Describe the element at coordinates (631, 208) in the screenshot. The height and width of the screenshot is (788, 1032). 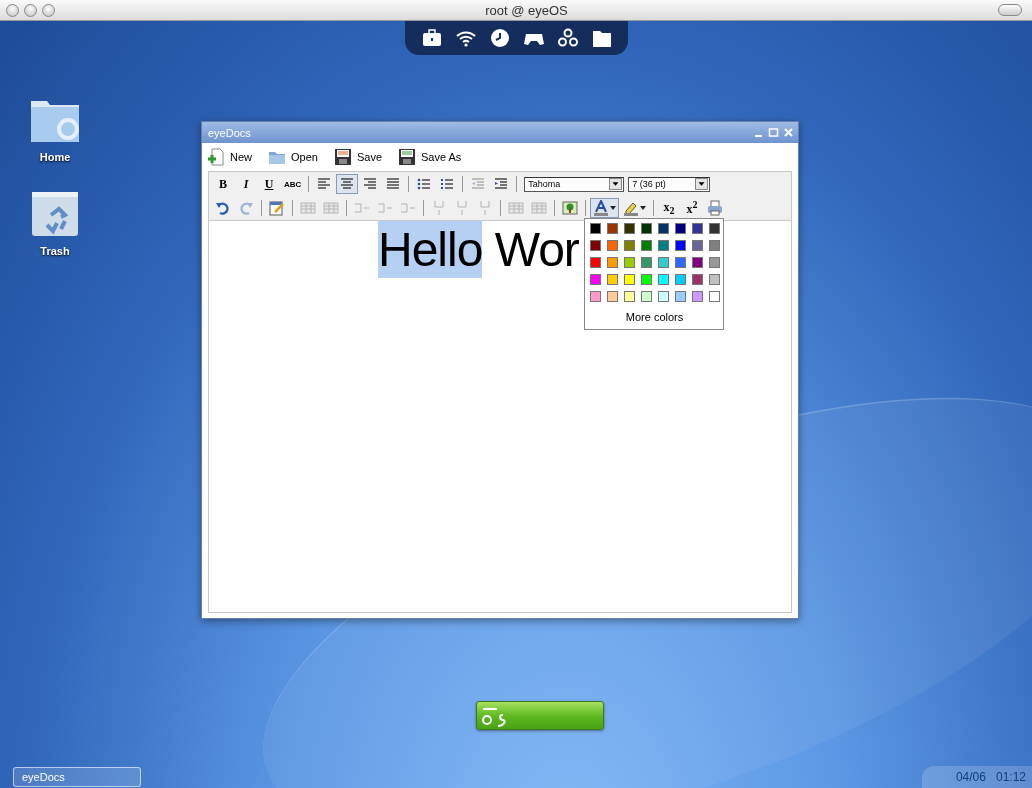
I see `highlighter-icon` at that location.